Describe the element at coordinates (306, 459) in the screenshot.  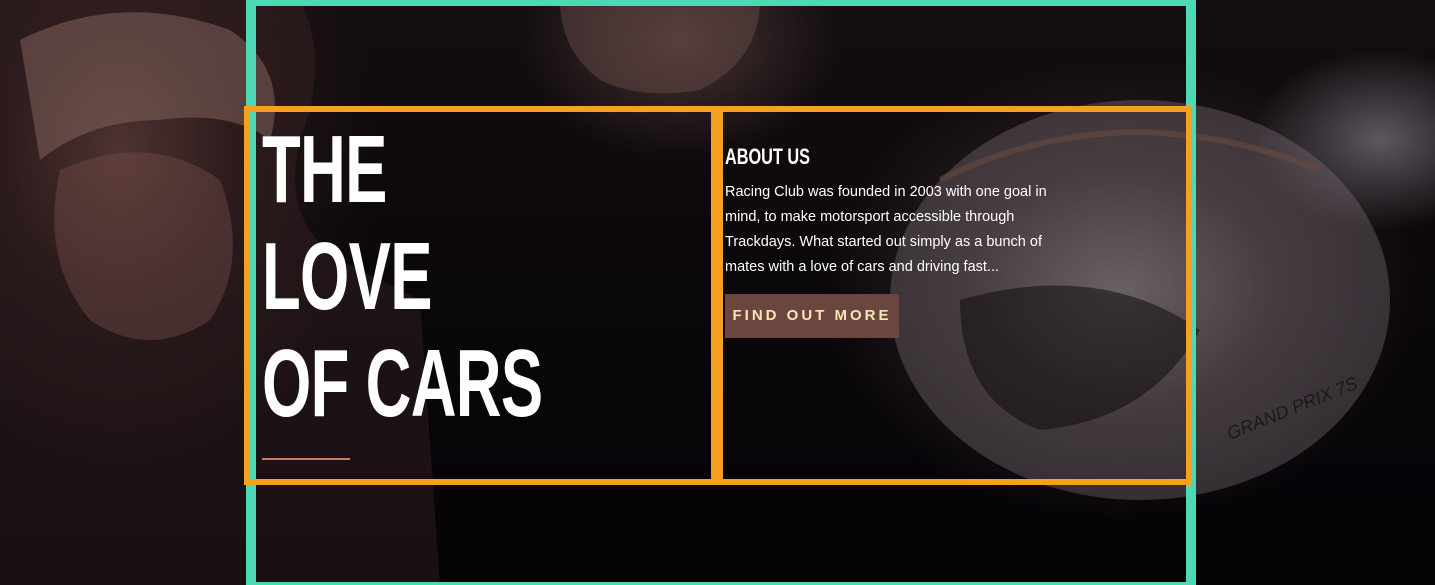
I see `headline-underline` at that location.